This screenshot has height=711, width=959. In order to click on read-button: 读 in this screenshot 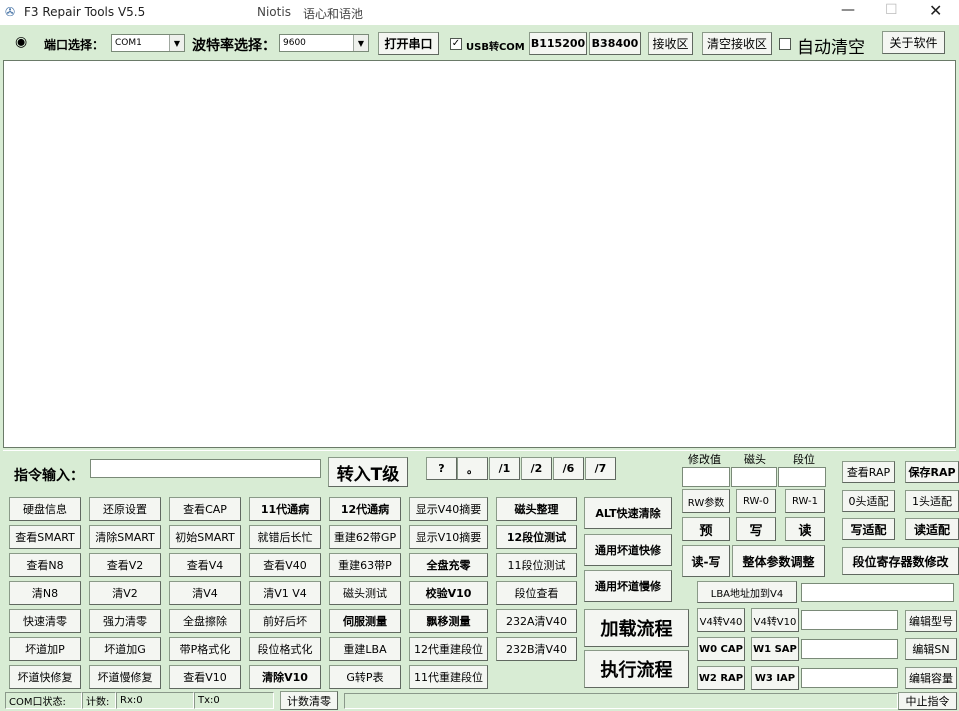, I will do `click(805, 529)`.